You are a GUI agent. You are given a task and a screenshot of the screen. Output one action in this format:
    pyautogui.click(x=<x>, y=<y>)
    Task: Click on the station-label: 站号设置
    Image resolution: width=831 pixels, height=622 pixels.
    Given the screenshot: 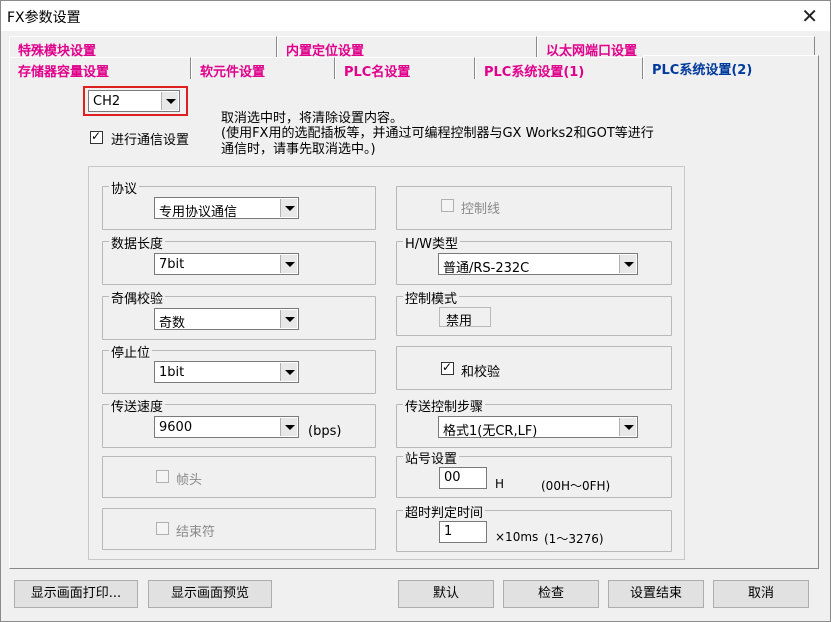 What is the action you would take?
    pyautogui.click(x=431, y=457)
    